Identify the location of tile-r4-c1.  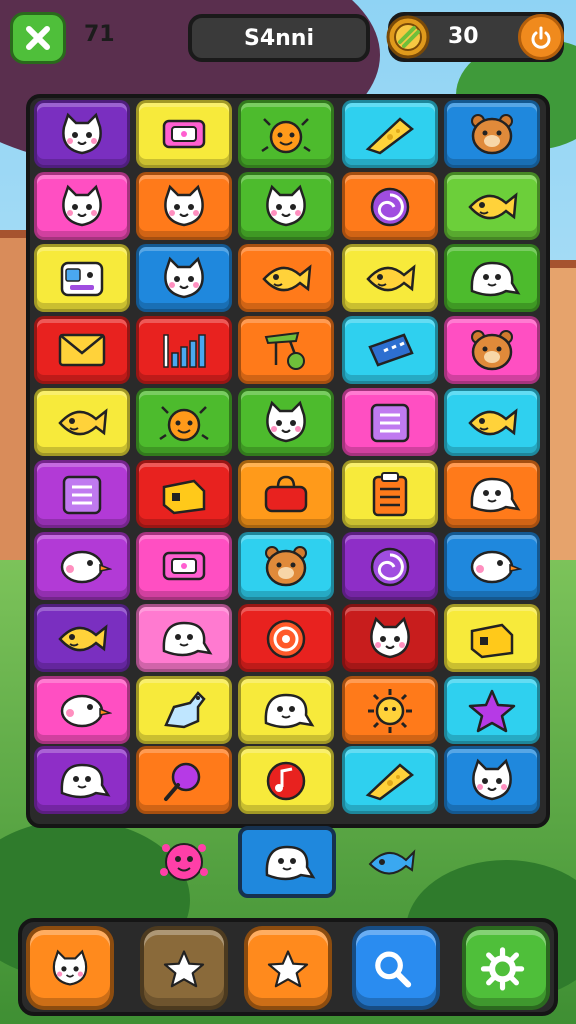
(82, 350).